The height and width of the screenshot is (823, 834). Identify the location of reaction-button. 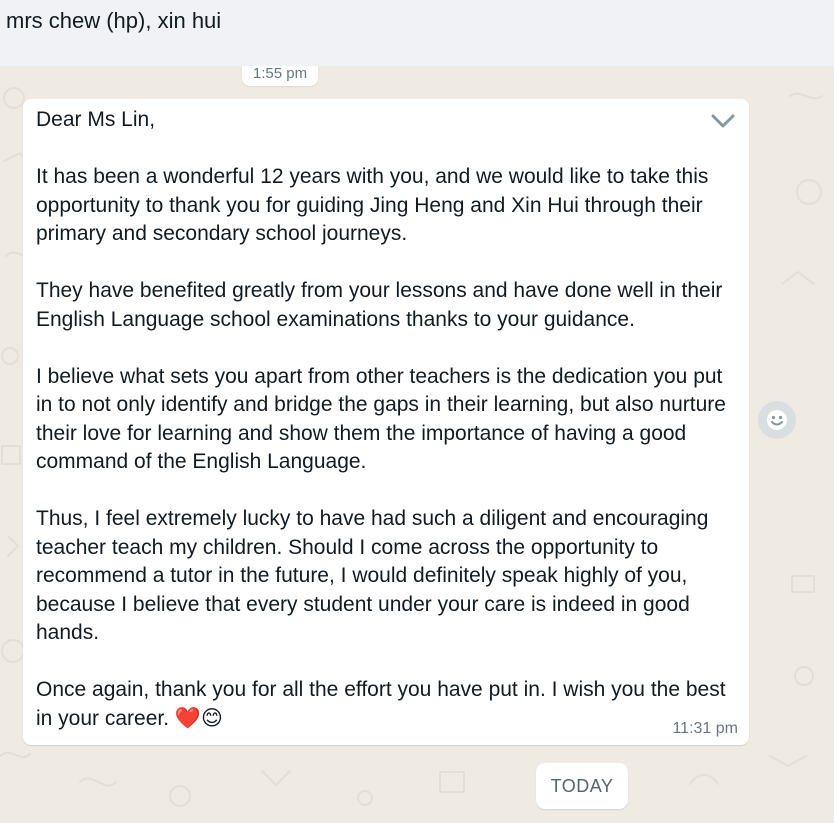
(777, 420).